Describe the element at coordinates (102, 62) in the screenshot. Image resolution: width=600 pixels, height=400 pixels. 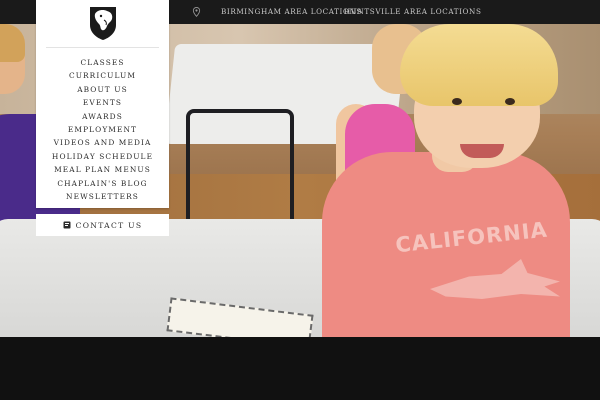
I see `nav-item-classes: CLASSES` at that location.